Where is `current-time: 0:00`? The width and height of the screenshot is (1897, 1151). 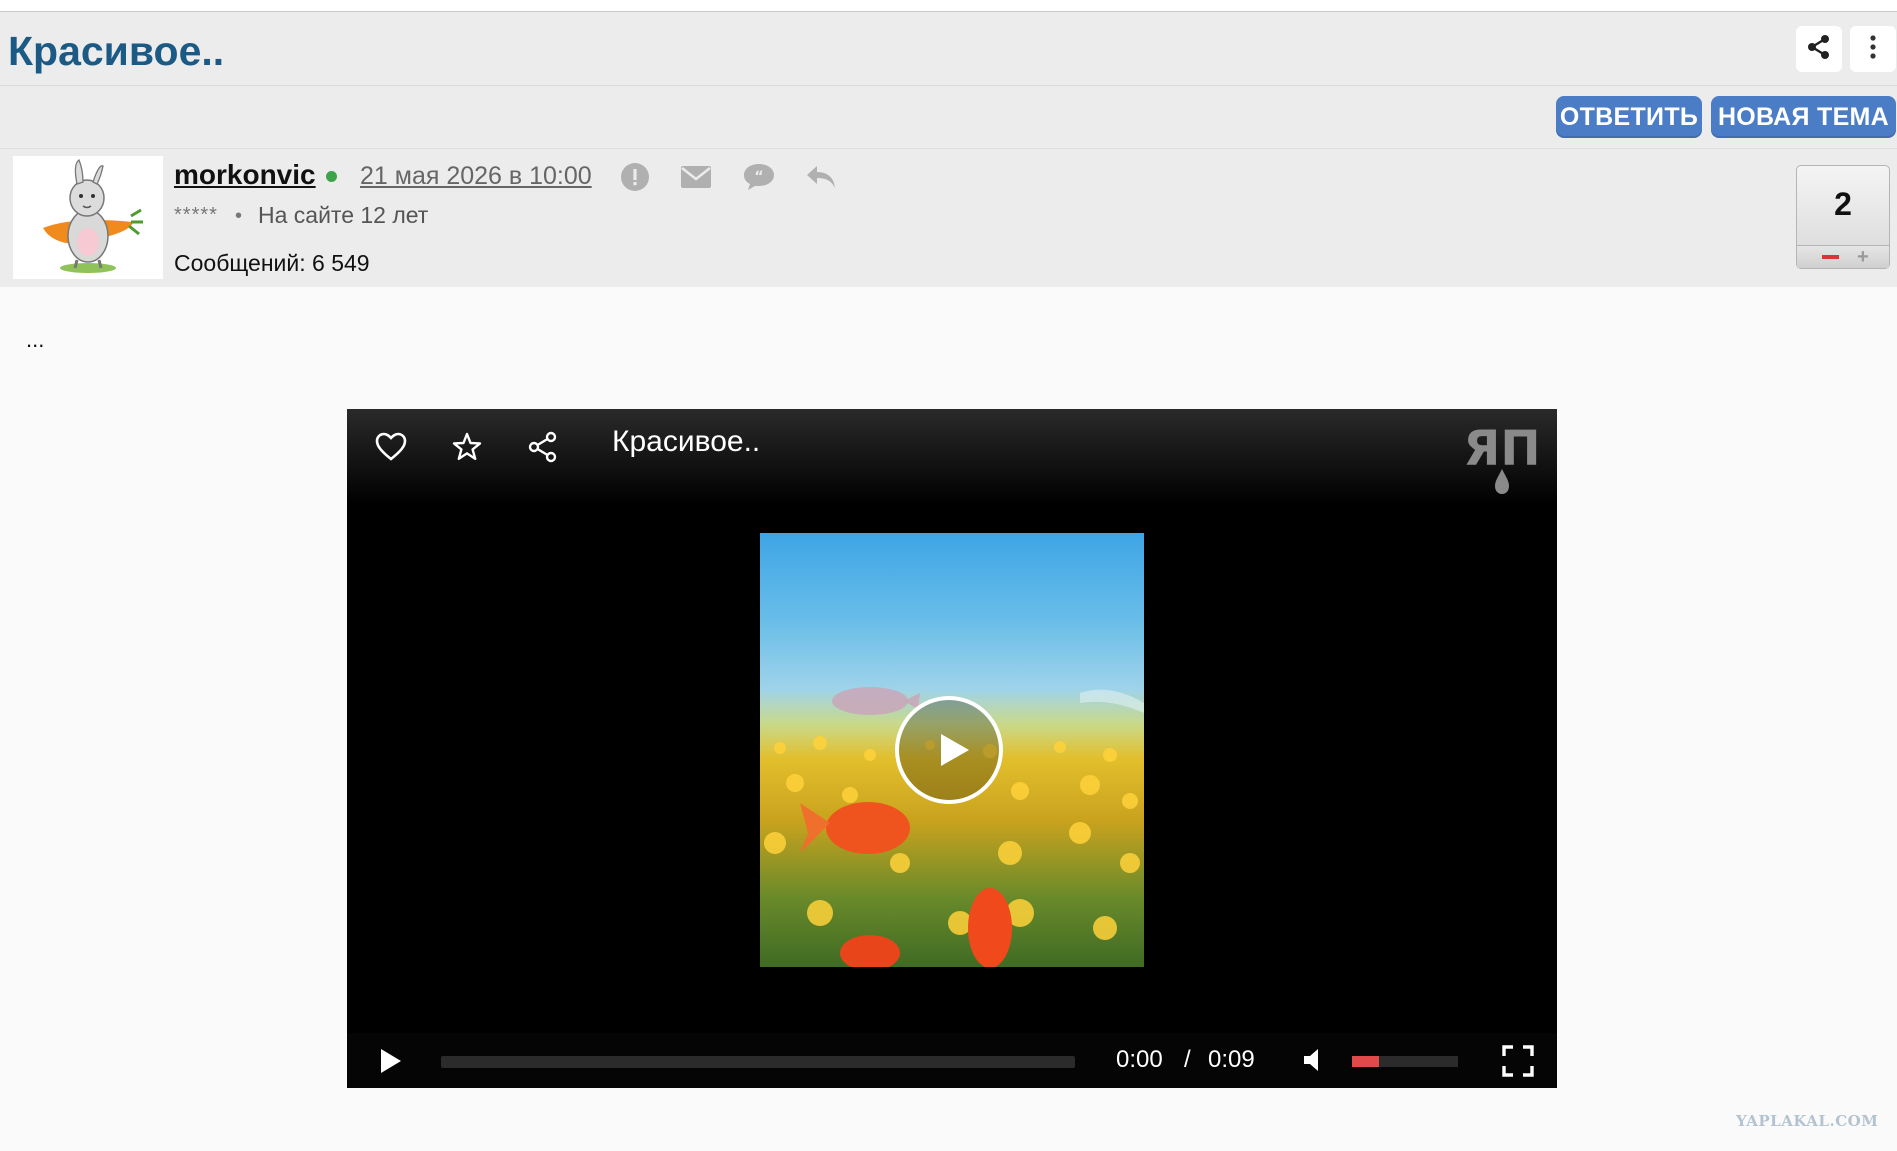
current-time: 0:00 is located at coordinates (1139, 1059).